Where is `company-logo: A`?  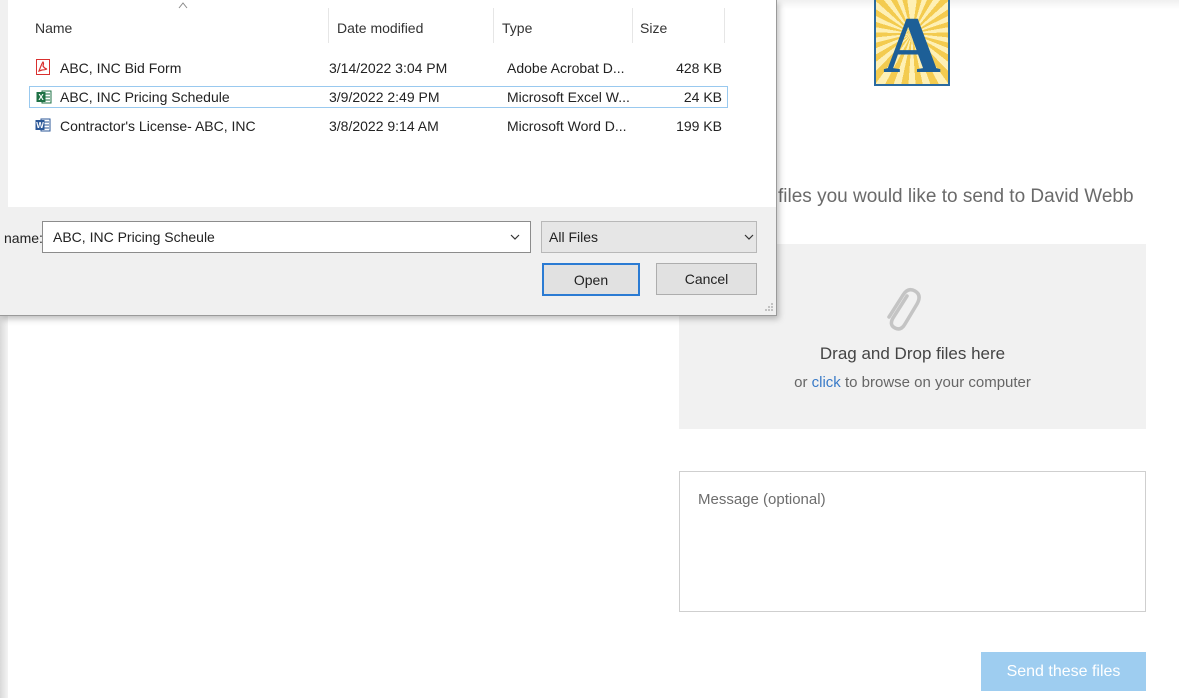 company-logo: A is located at coordinates (912, 43).